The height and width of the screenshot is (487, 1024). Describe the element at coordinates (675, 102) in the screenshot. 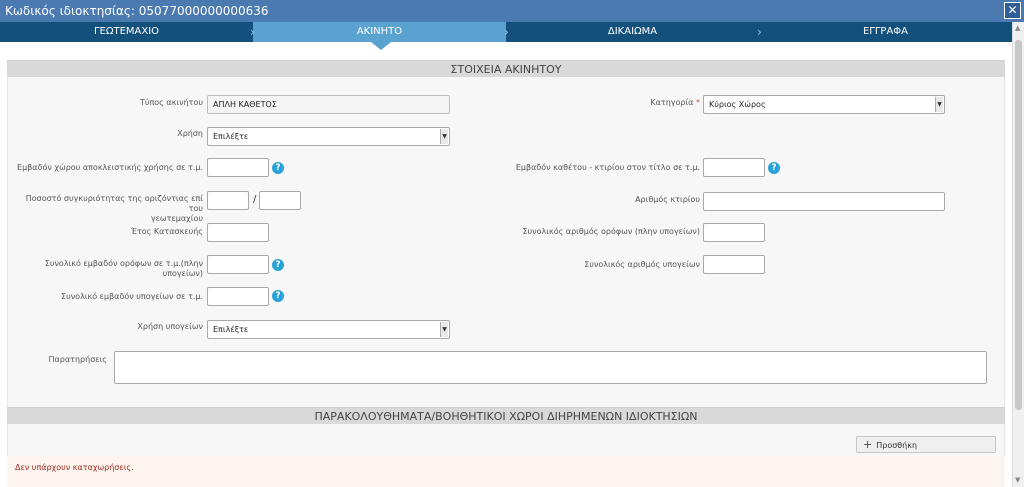

I see `category-label: Κατηγορία *` at that location.